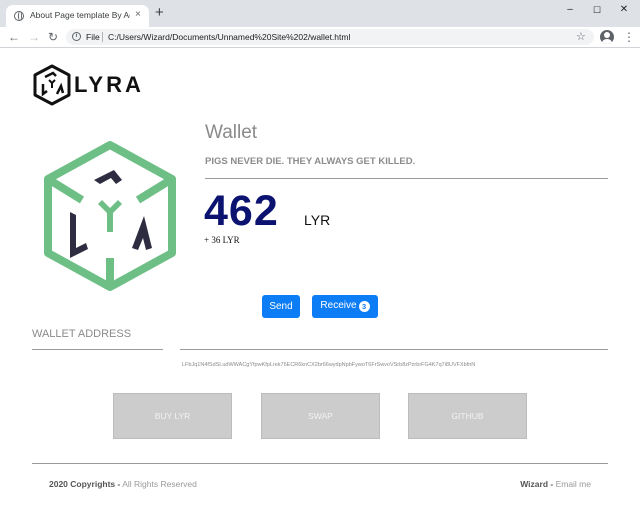  I want to click on footer-contact: Wizard - Email me, so click(555, 484).